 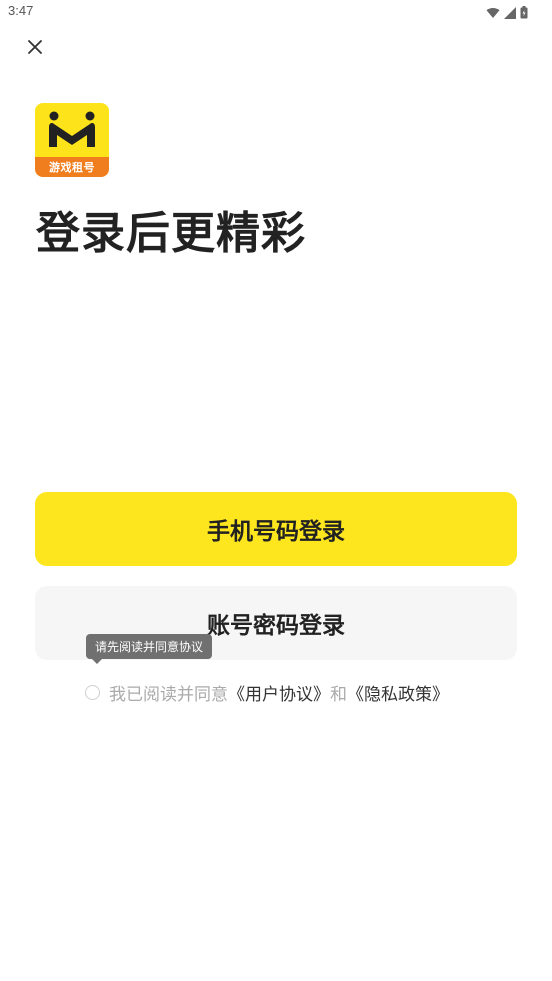 I want to click on agreement-conjunction: 和, so click(x=338, y=695).